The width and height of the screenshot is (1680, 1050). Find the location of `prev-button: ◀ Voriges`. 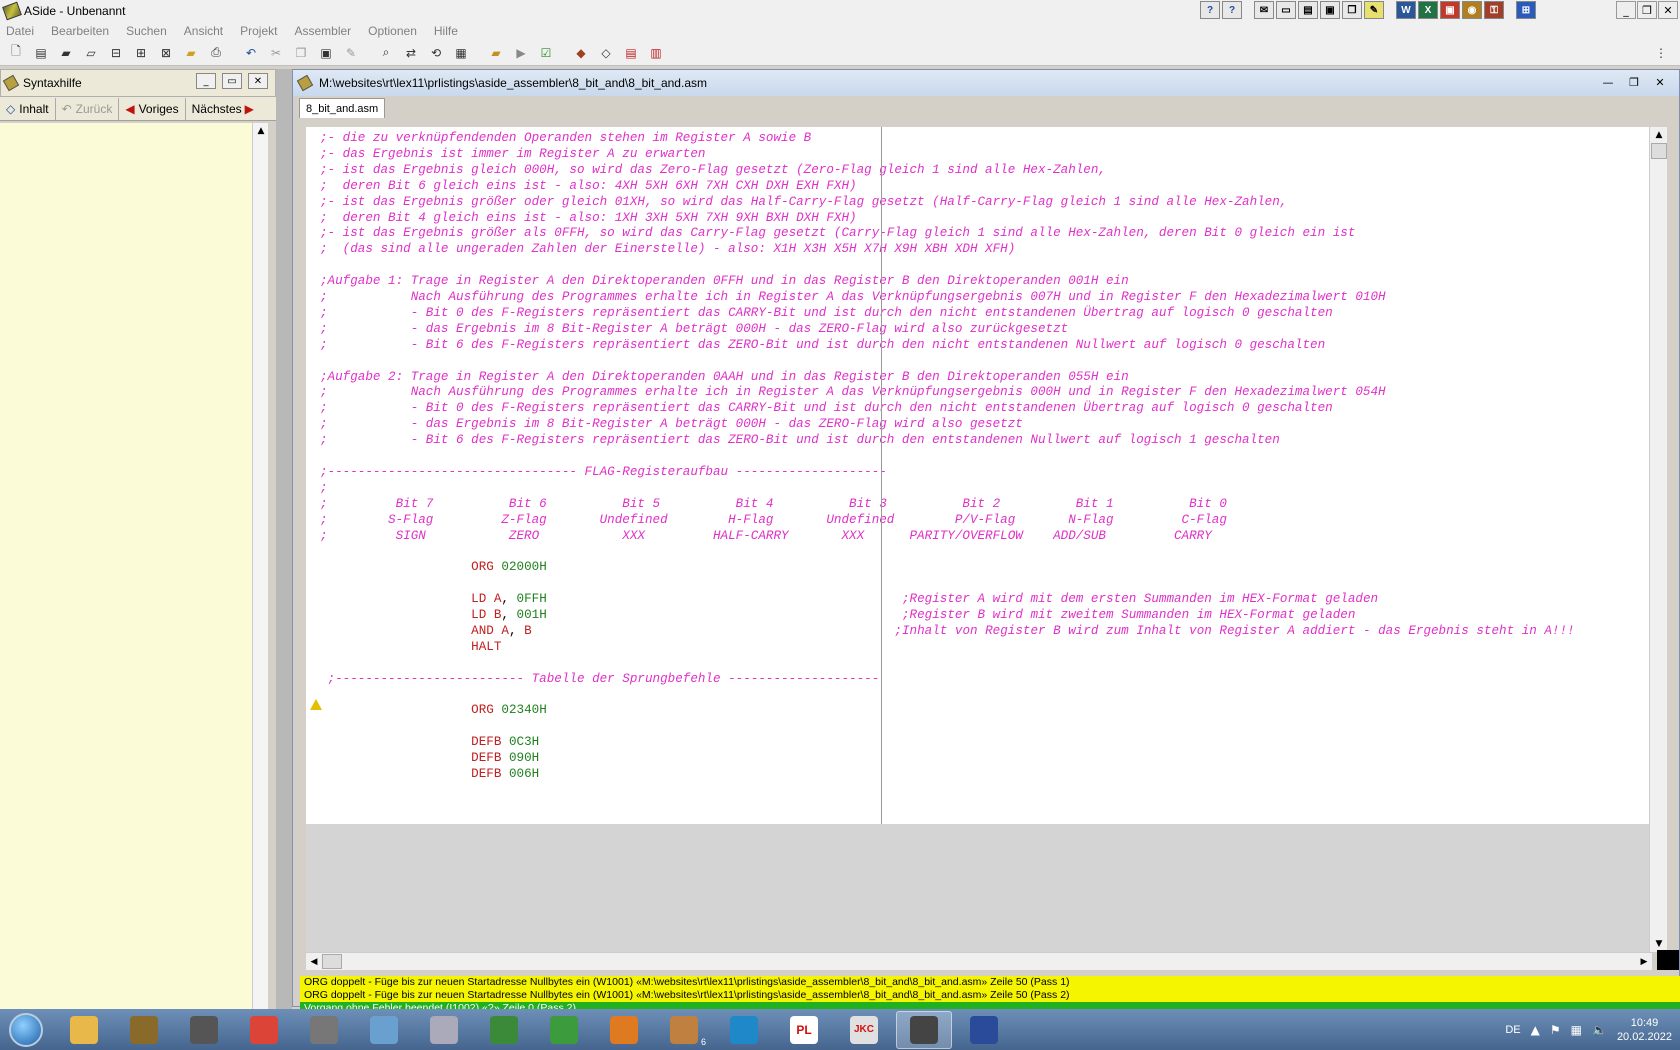

prev-button: ◀ Voriges is located at coordinates (152, 108).